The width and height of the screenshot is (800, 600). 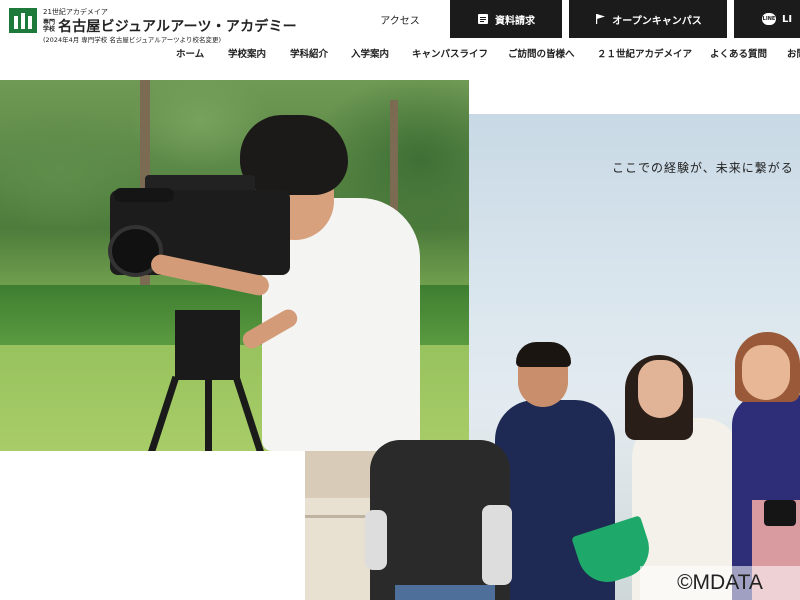 I want to click on line-button: LINE LI, so click(x=767, y=19).